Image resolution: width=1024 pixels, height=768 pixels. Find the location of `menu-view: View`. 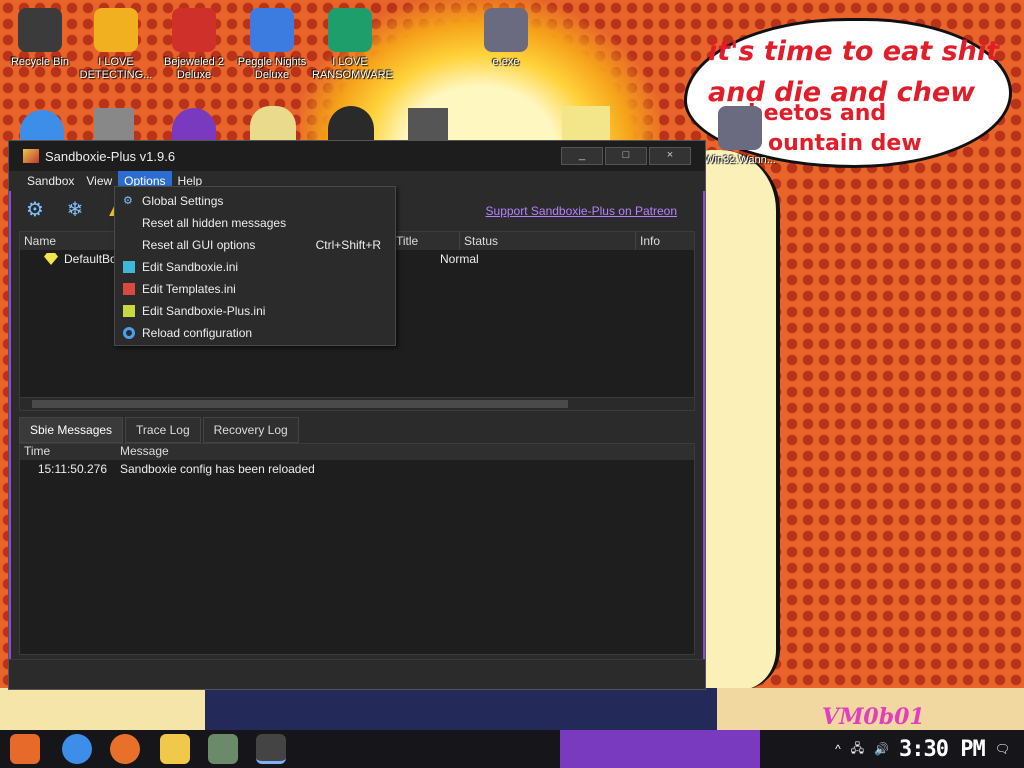

menu-view: View is located at coordinates (99, 181).